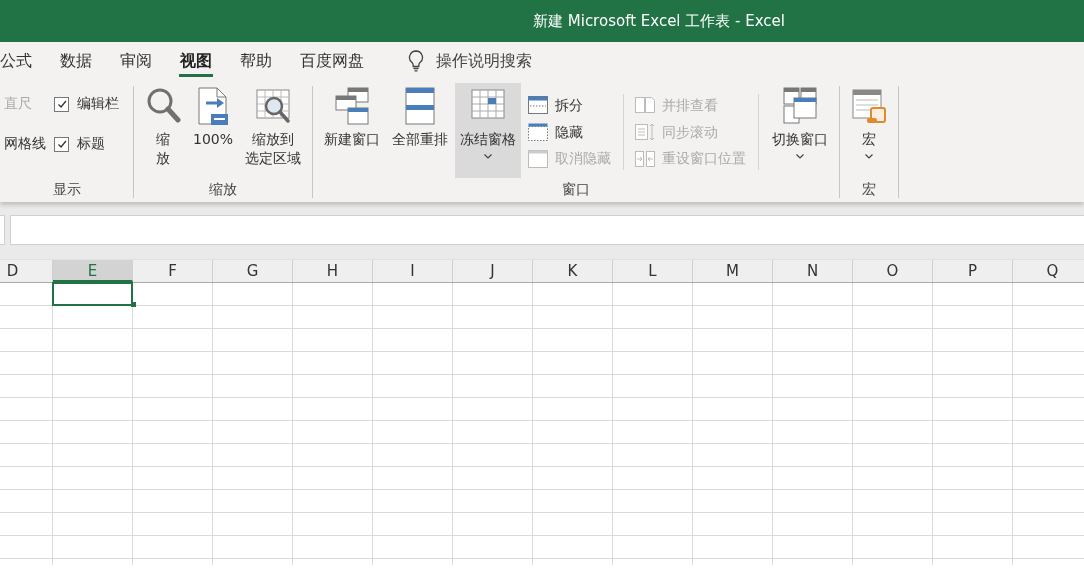  I want to click on column-header: E, so click(93, 271).